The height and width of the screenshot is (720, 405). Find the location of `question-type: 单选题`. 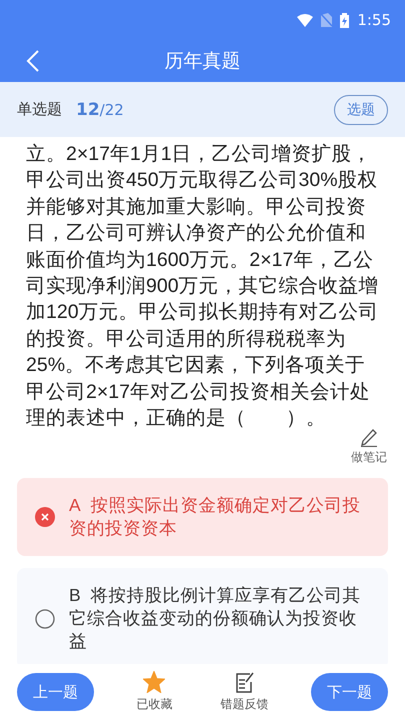

question-type: 单选题 is located at coordinates (39, 109).